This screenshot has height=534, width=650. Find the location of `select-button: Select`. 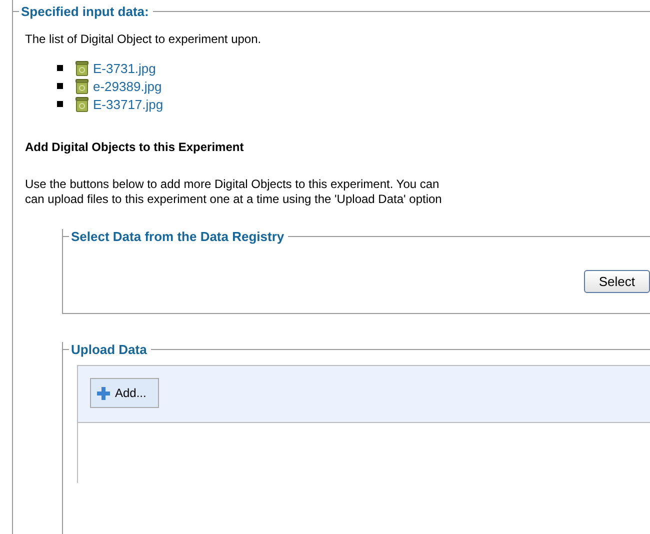

select-button: Select is located at coordinates (617, 281).